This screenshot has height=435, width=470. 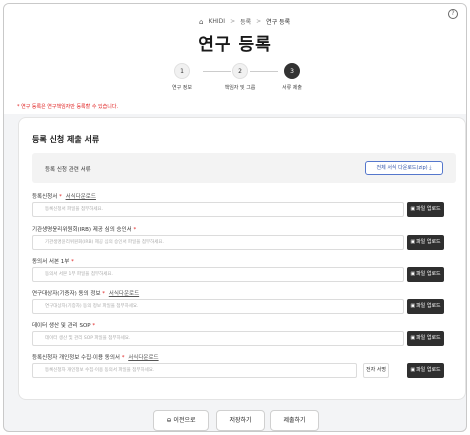 What do you see at coordinates (68, 107) in the screenshot?
I see `notice-text: * 연구 등록은 연구책임자만 등록할 수 있습니다.` at bounding box center [68, 107].